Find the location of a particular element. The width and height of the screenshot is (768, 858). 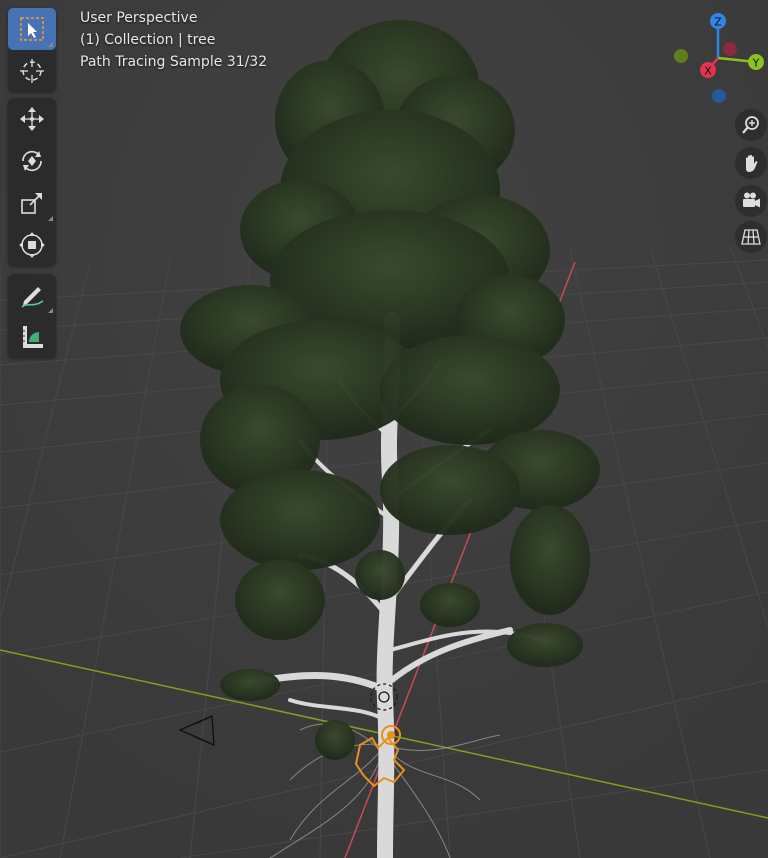

annotate-tool is located at coordinates (32, 295).